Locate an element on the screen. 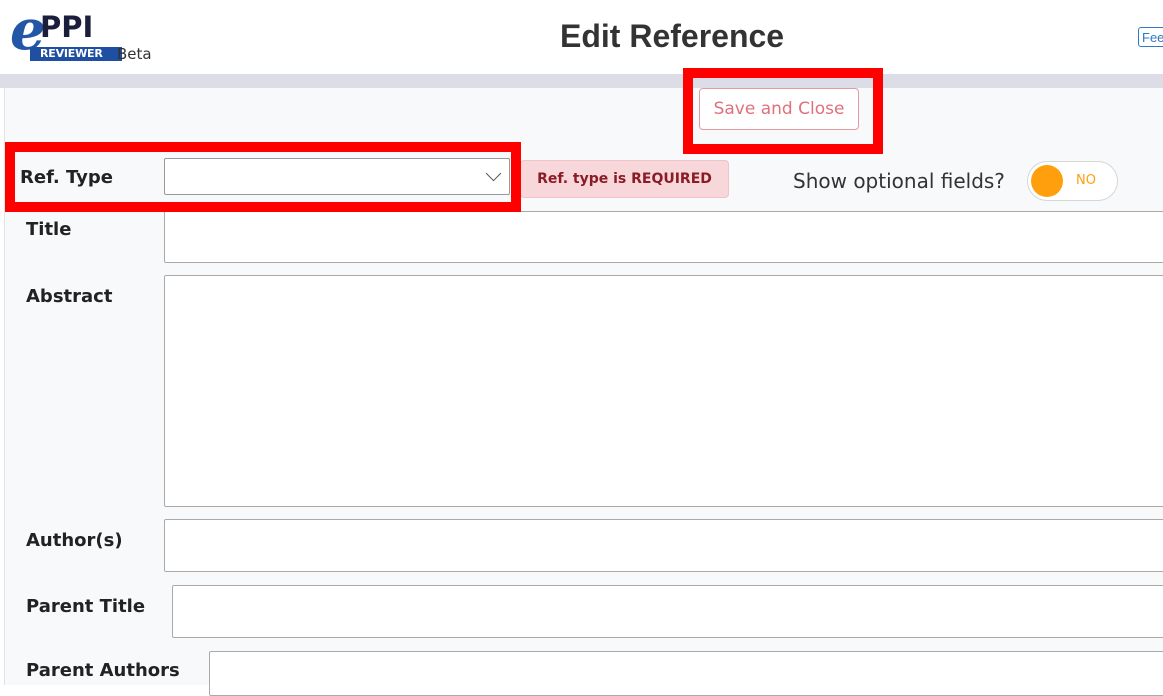  feedback-button: Feedback is located at coordinates (1150, 37).